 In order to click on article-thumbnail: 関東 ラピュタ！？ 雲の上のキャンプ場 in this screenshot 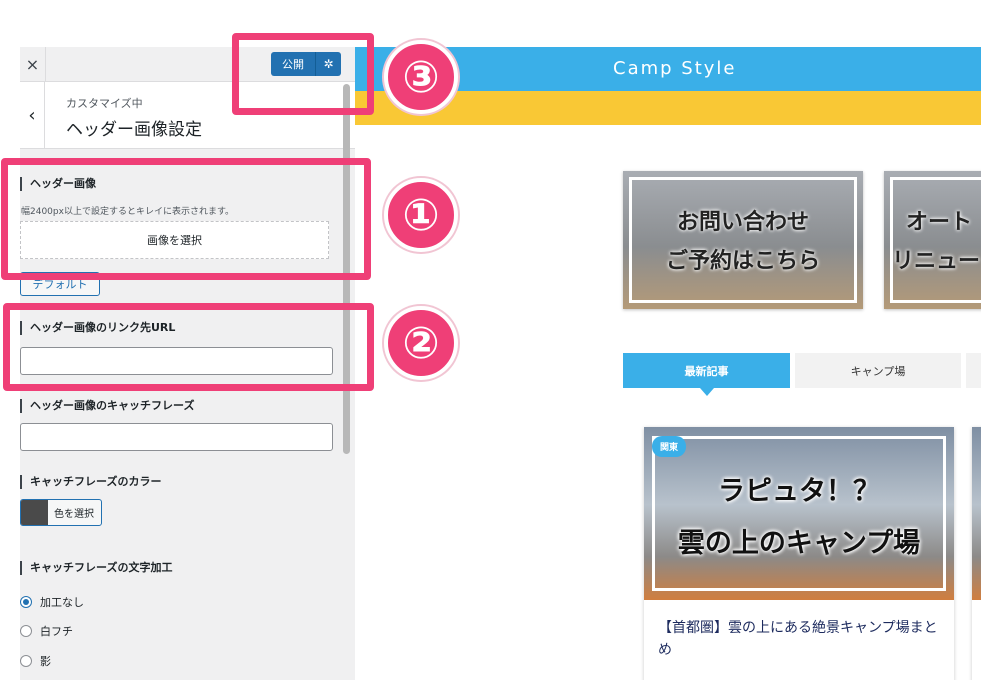, I will do `click(799, 513)`.